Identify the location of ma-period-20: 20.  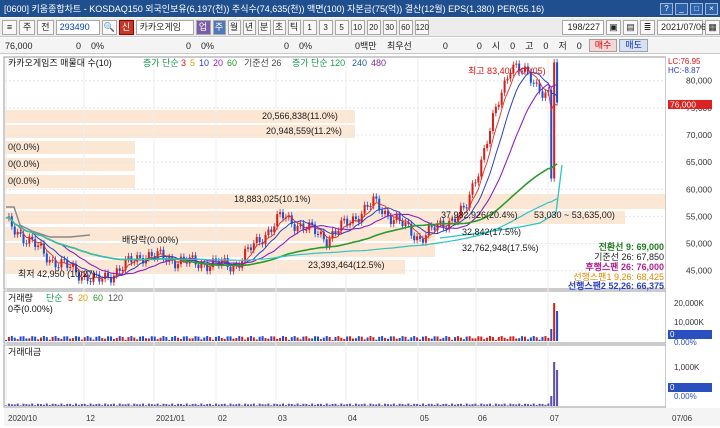
(218, 63).